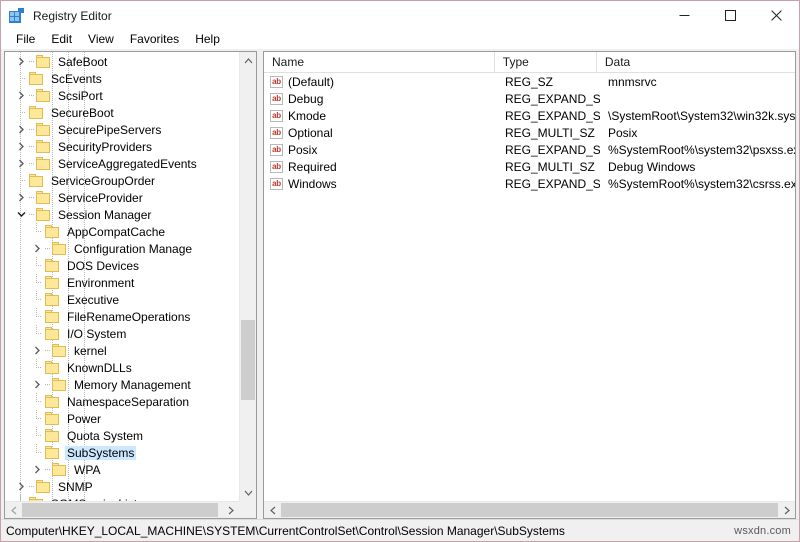  I want to click on tree-item-subsystems: SubSystems, so click(122, 452).